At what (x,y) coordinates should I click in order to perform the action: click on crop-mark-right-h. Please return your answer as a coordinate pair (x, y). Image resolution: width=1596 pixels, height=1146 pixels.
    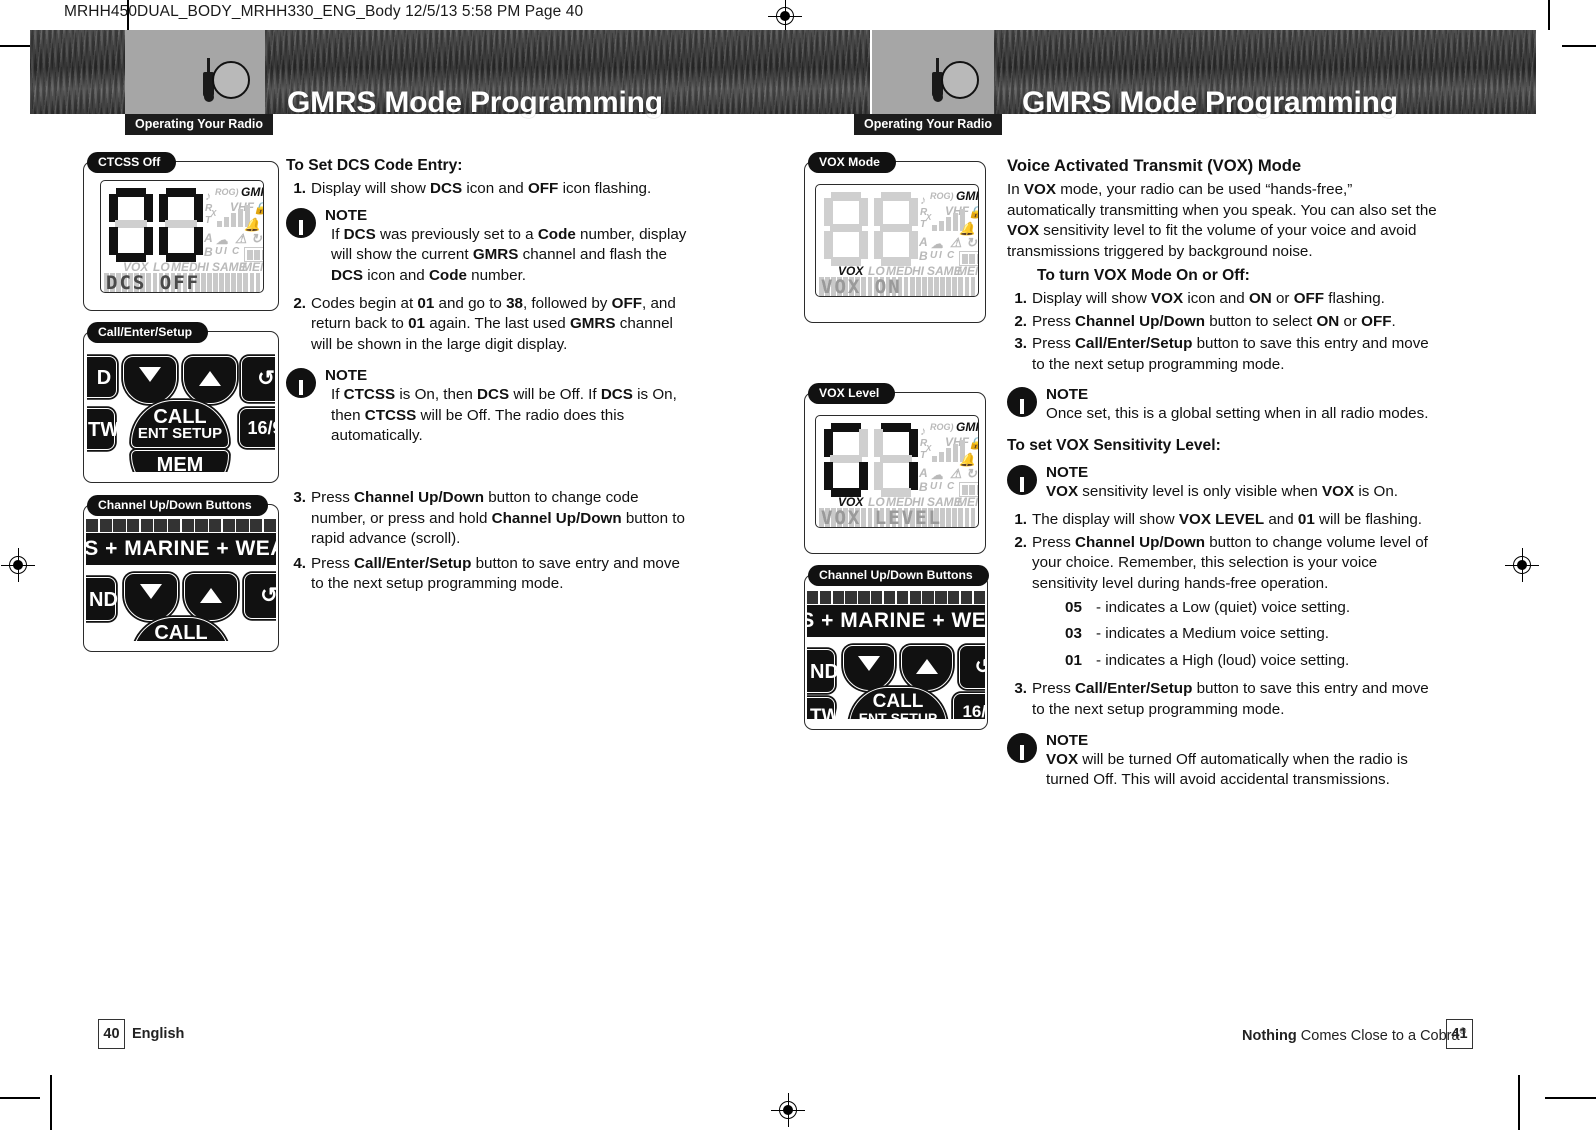
    Looking at the image, I should click on (1579, 46).